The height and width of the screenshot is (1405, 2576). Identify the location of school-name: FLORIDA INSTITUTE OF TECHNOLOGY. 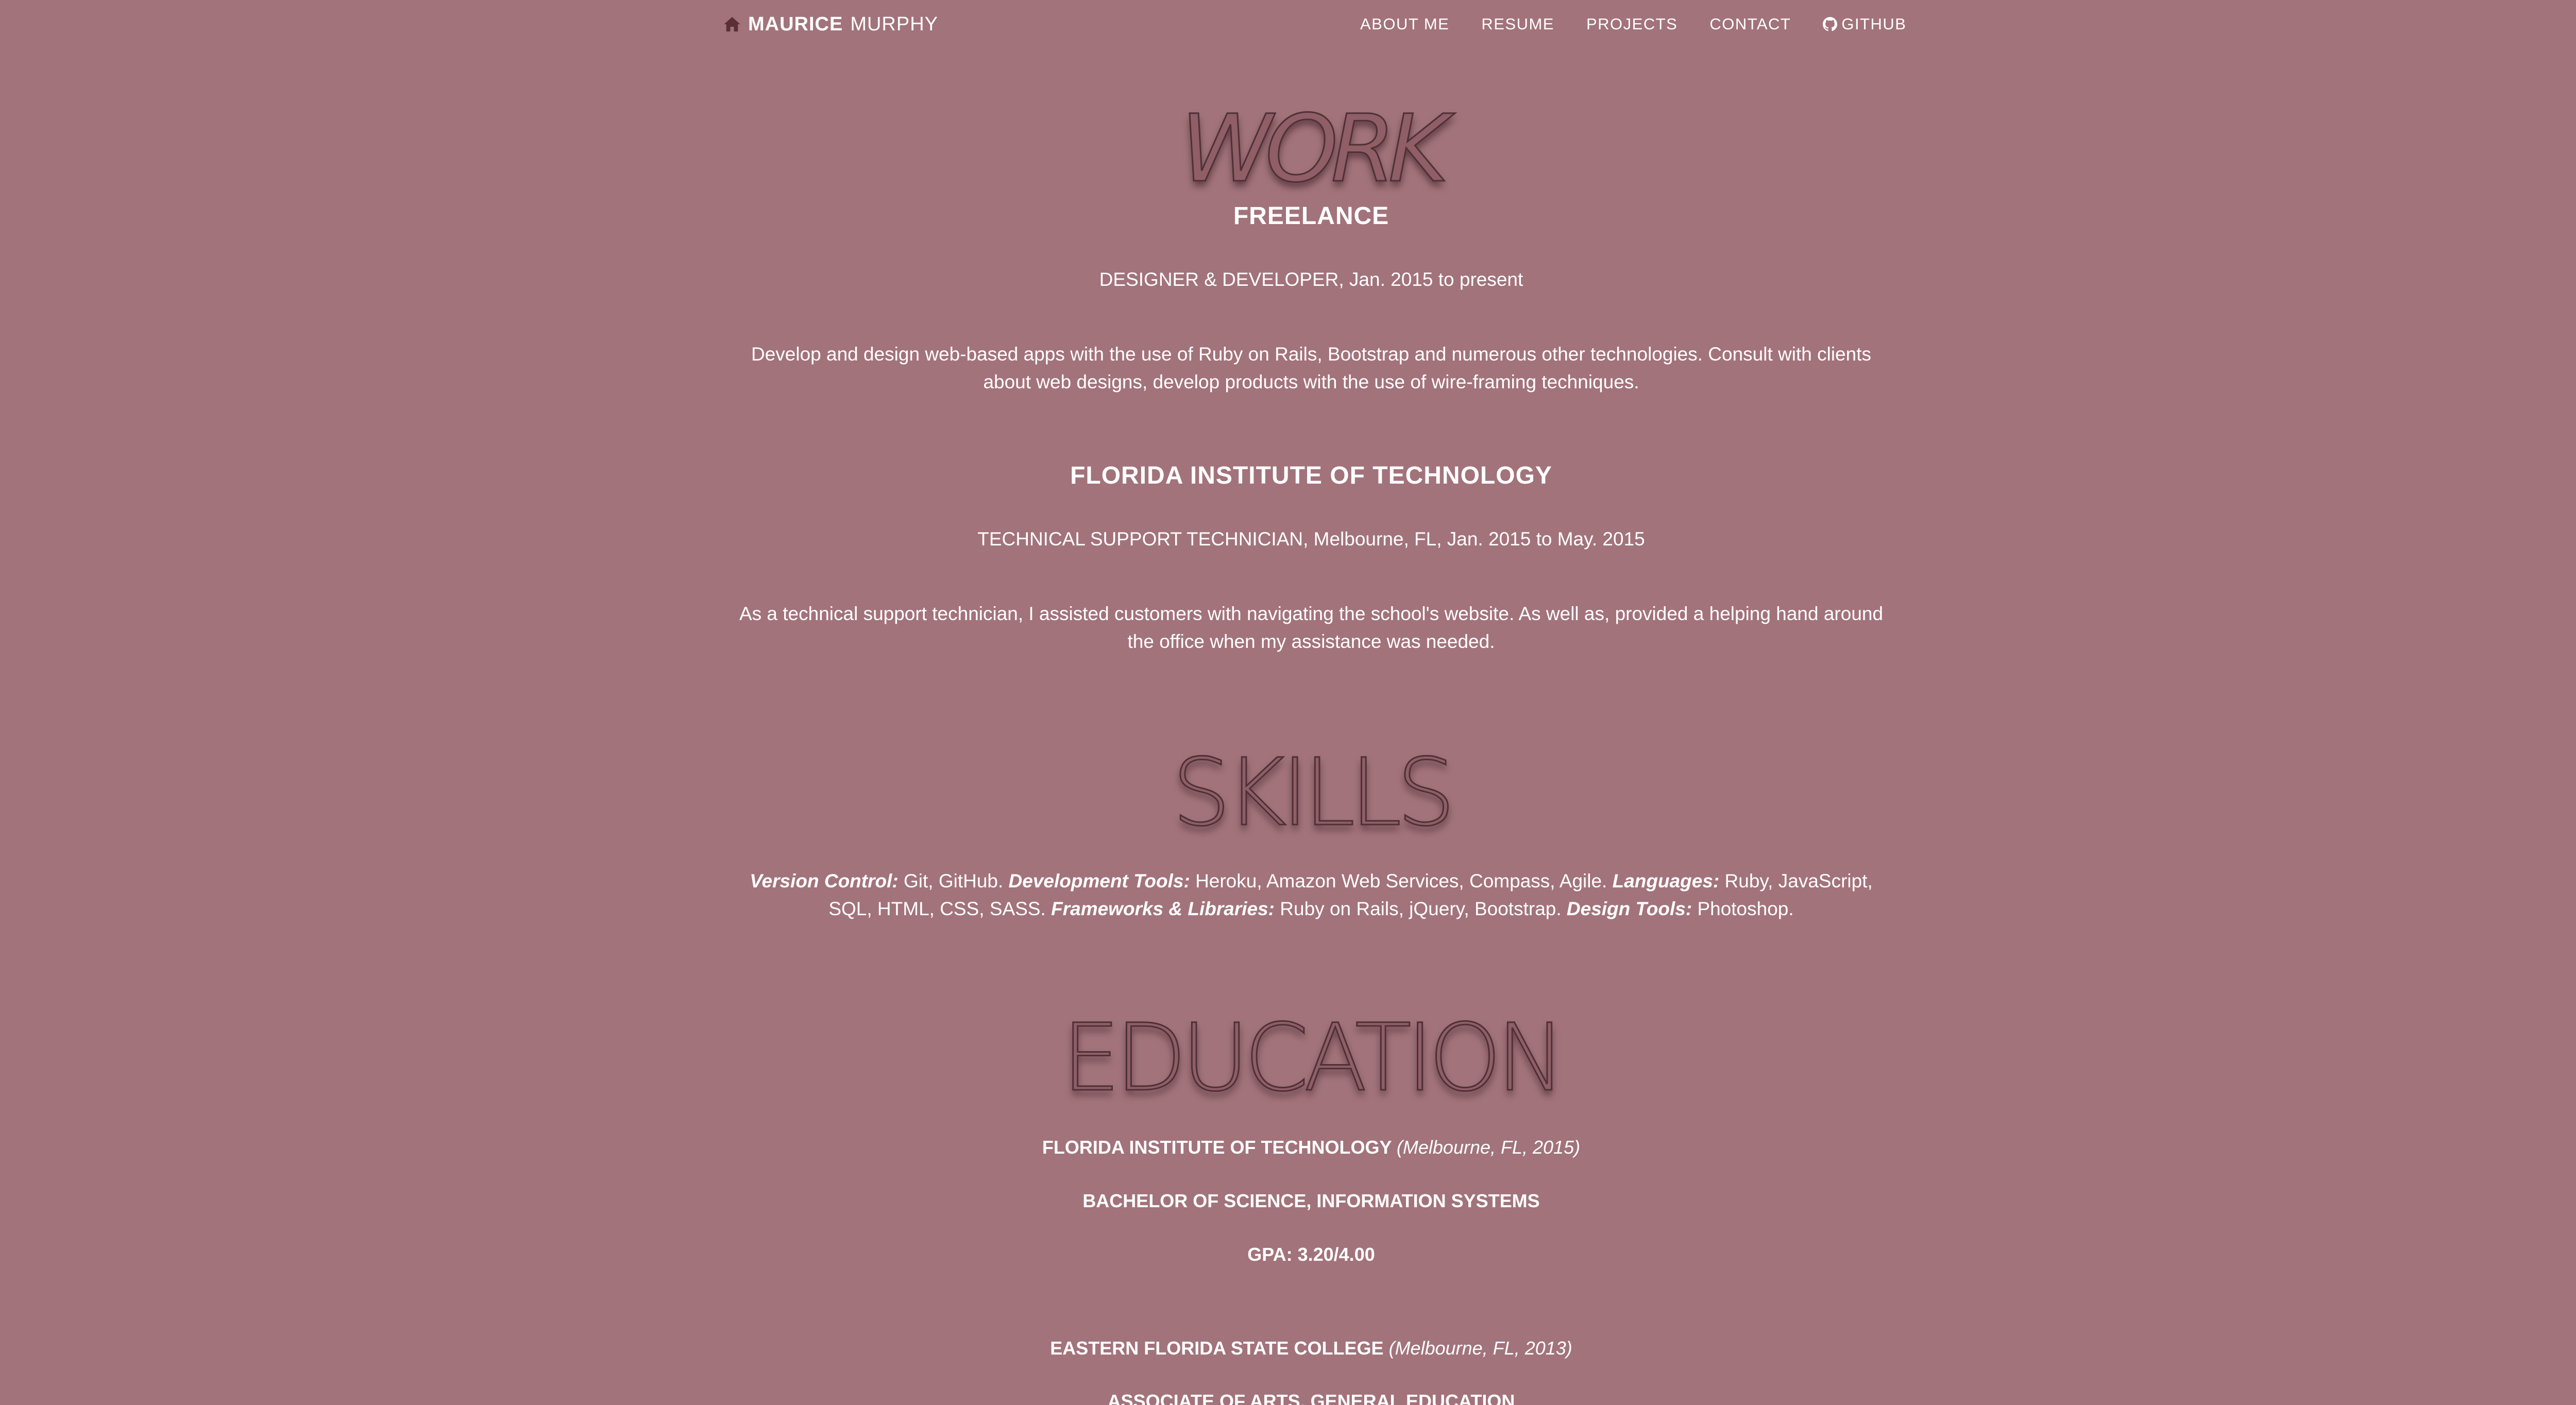
(1217, 1147).